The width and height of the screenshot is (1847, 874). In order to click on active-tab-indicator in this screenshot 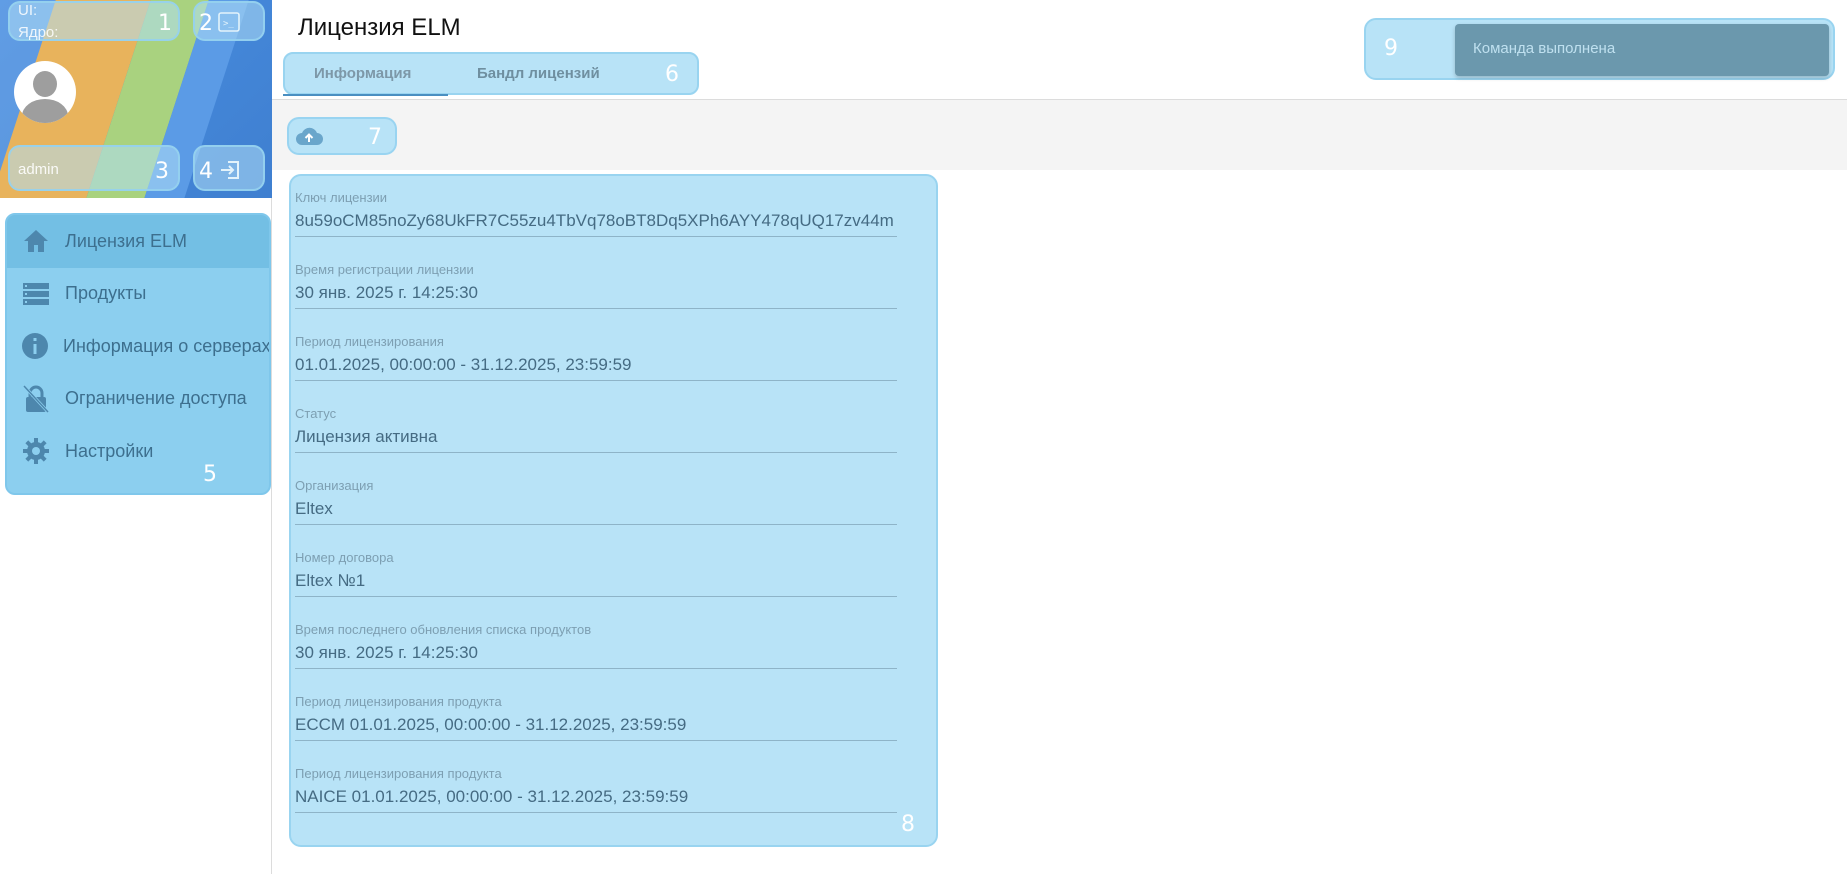, I will do `click(365, 95)`.